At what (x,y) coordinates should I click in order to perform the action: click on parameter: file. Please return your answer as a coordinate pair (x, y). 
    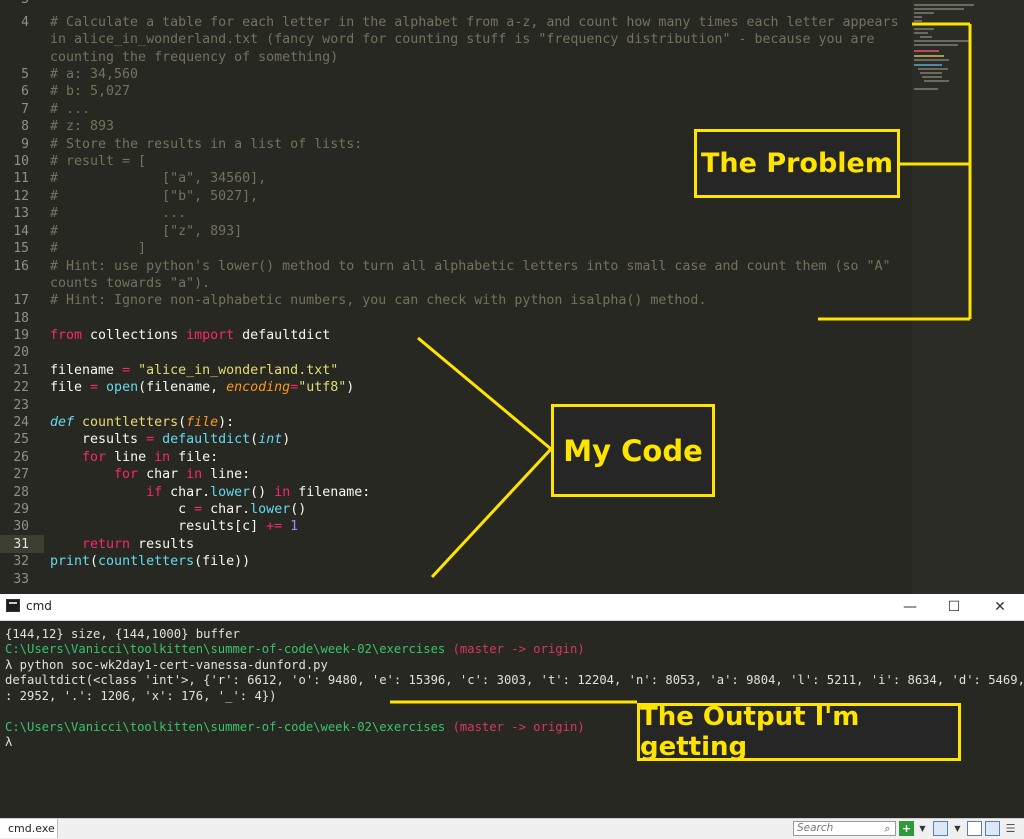
    Looking at the image, I should click on (202, 422).